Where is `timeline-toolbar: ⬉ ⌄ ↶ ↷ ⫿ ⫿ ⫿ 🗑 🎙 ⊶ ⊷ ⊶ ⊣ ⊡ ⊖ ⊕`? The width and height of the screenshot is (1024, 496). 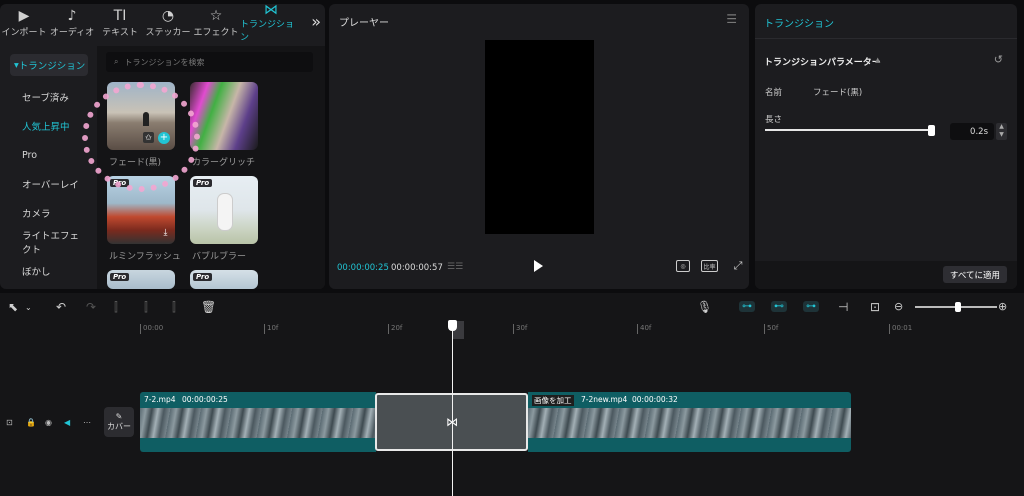
timeline-toolbar: ⬉ ⌄ ↶ ↷ ⫿ ⫿ ⫿ 🗑 🎙 ⊶ ⊷ ⊶ ⊣ ⊡ ⊖ ⊕ is located at coordinates (512, 307).